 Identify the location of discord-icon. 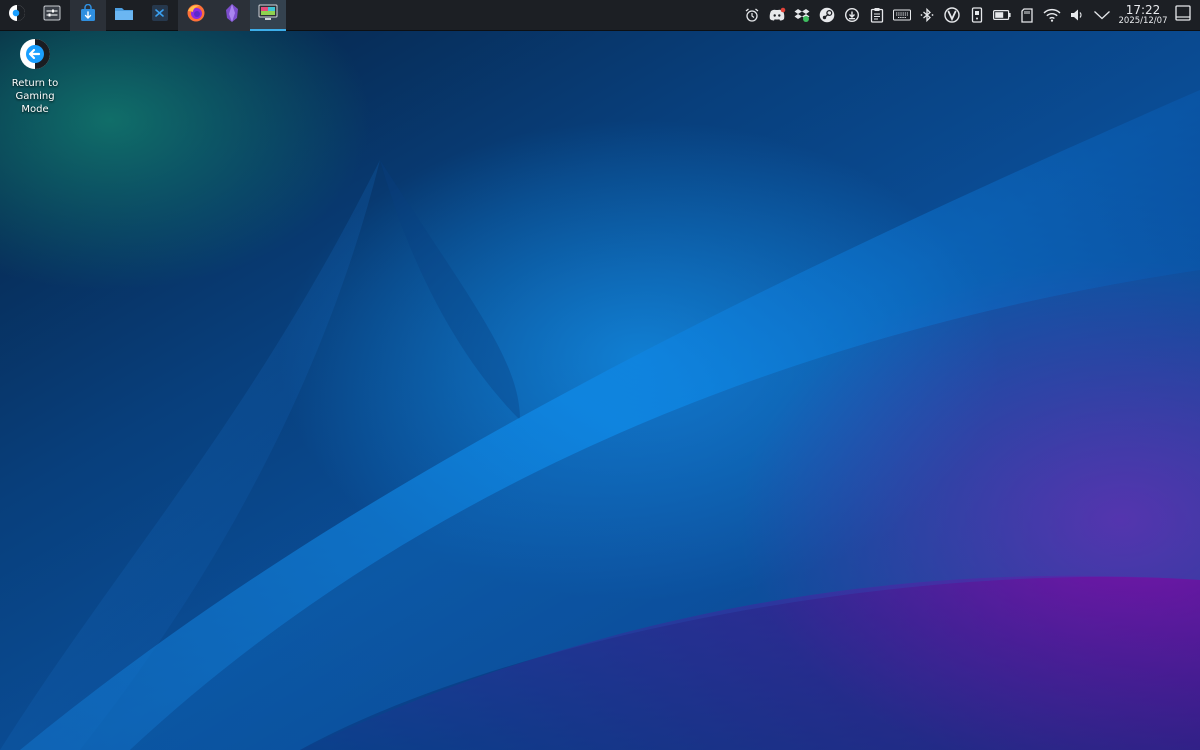
(776, 15).